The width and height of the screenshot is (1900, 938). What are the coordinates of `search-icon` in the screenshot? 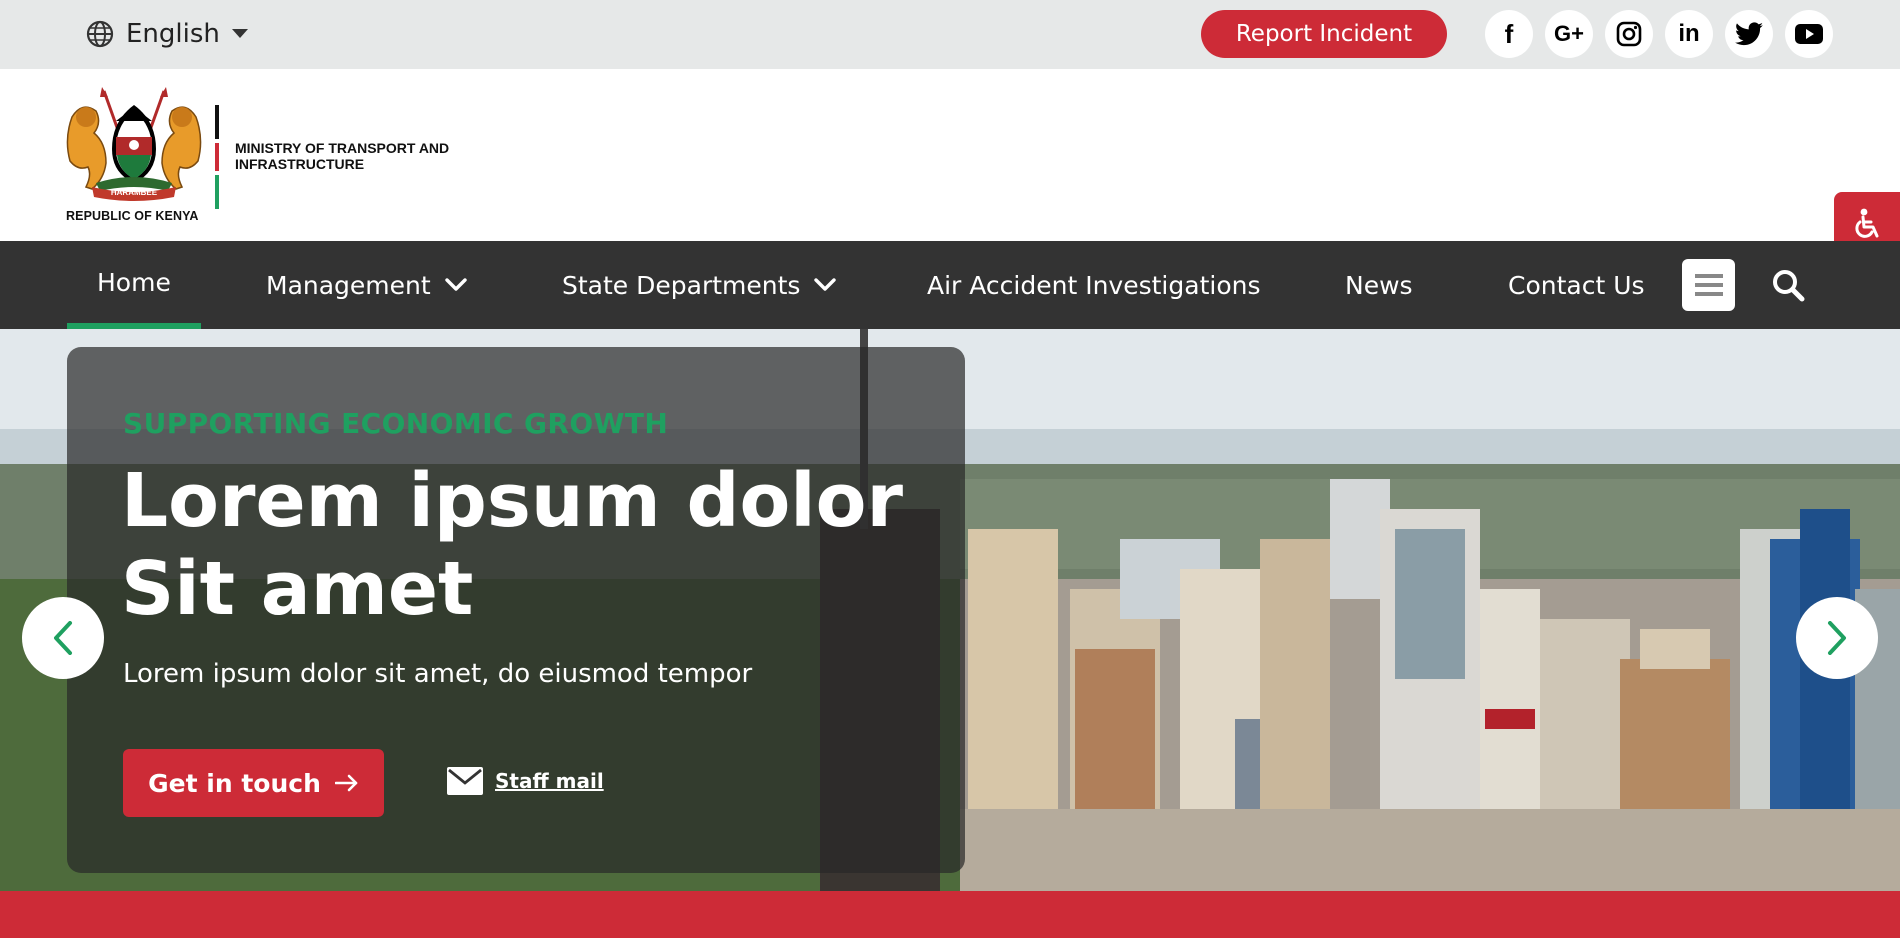 It's located at (1789, 286).